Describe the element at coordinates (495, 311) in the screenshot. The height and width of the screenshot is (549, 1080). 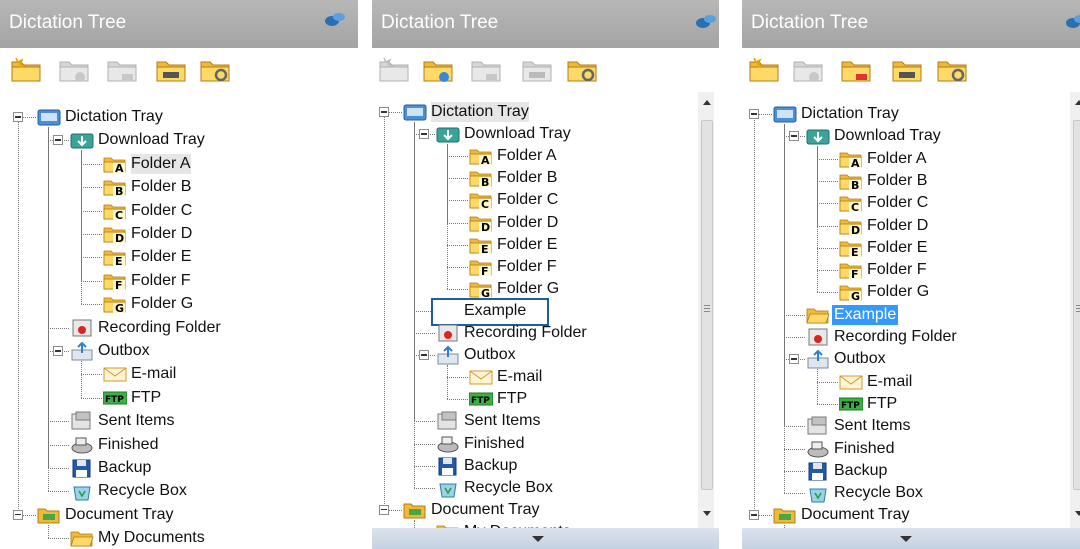
I see `rename-input: Example` at that location.